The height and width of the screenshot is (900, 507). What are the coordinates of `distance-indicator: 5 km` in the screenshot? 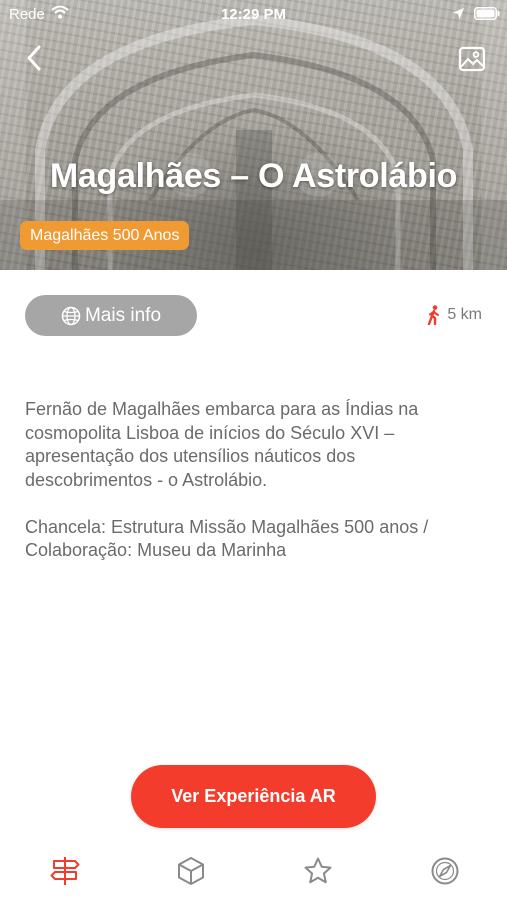 It's located at (454, 315).